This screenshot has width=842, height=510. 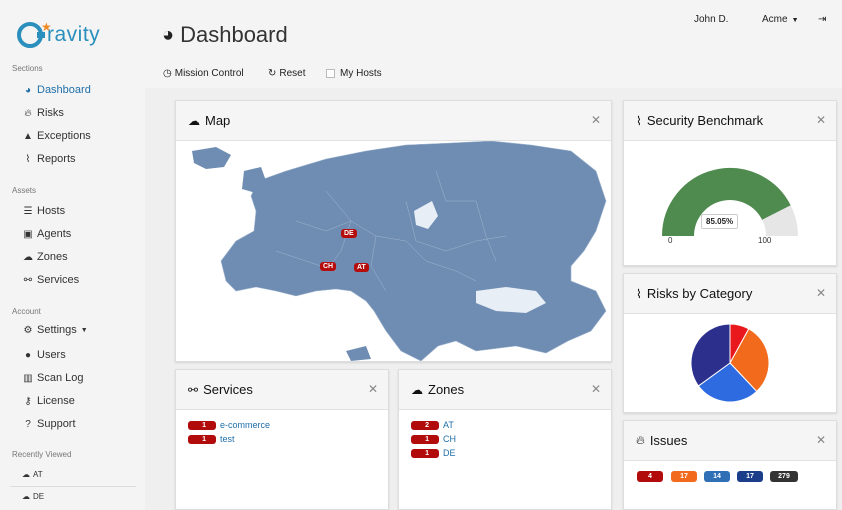 What do you see at coordinates (354, 73) in the screenshot?
I see `my-hosts-toggle: My Hosts` at bounding box center [354, 73].